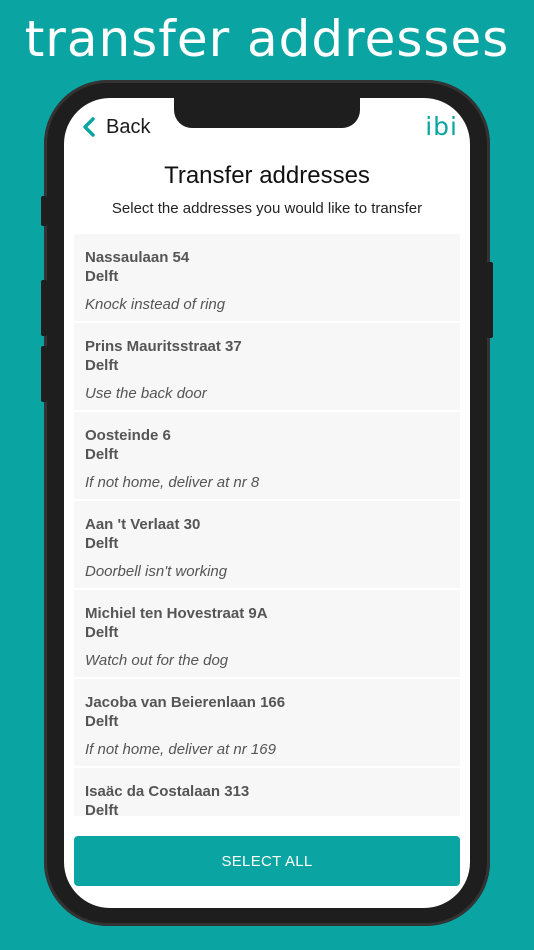 The height and width of the screenshot is (950, 534). Describe the element at coordinates (146, 393) in the screenshot. I see `address-note: Use the back door` at that location.